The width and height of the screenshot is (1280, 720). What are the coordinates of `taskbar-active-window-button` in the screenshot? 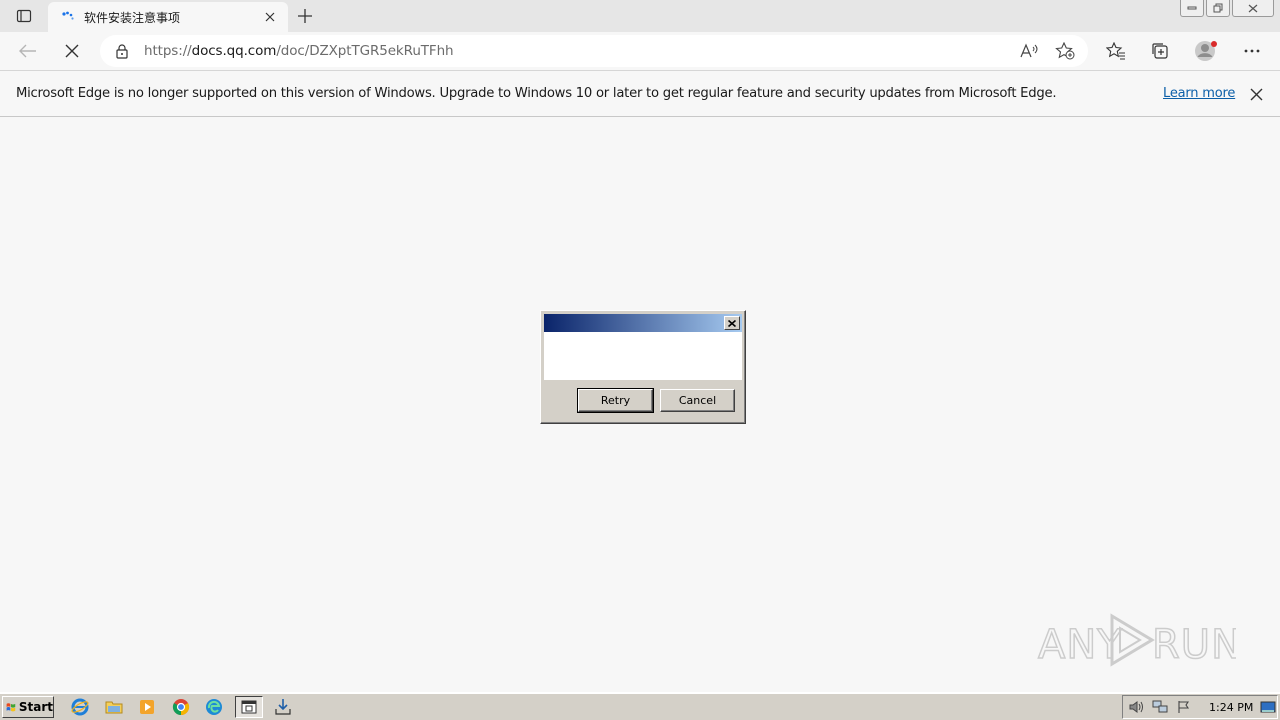 It's located at (249, 707).